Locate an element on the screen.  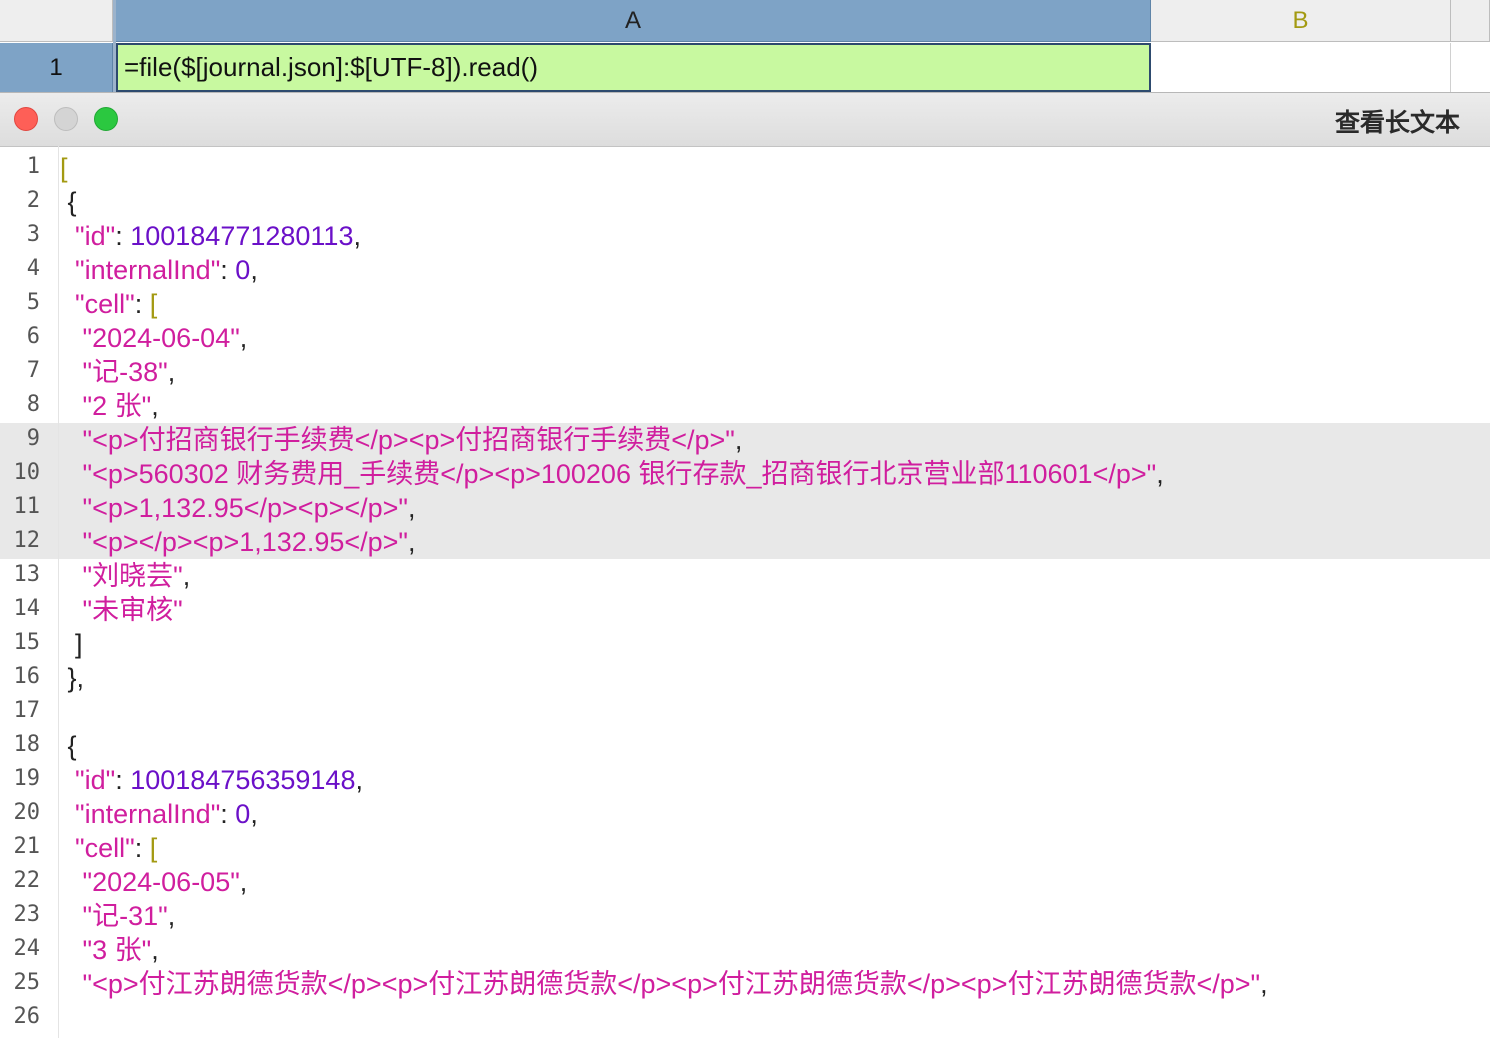
editor-line: 3 "id": 100184771280113, is located at coordinates (745, 236).